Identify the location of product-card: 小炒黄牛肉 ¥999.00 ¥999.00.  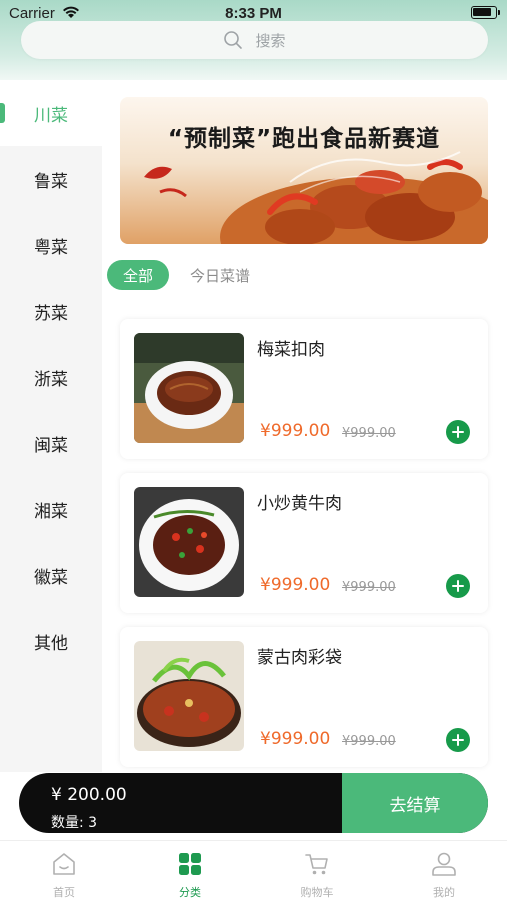
(304, 543).